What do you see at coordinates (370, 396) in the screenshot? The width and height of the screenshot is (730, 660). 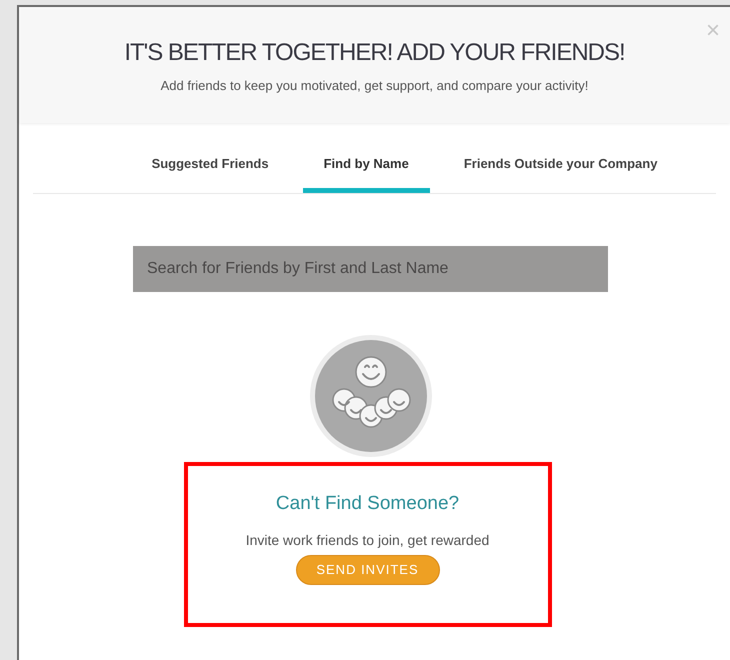 I see `friends-group-icon` at bounding box center [370, 396].